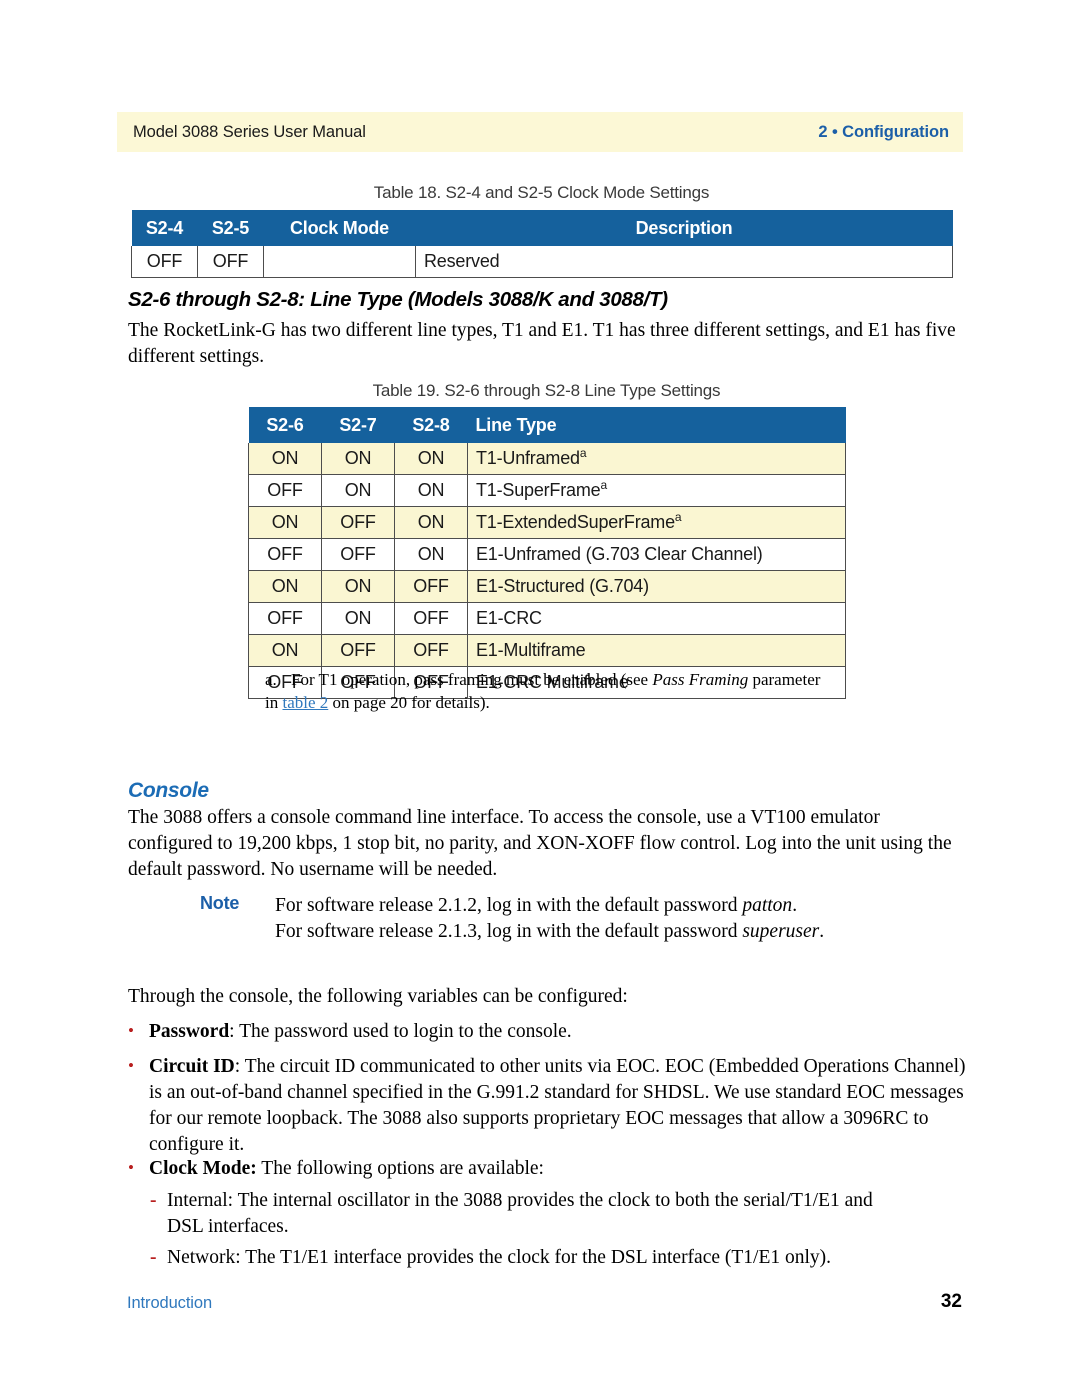 This screenshot has width=1080, height=1397. What do you see at coordinates (547, 618) in the screenshot?
I see `table-row: OFF ON OFF E1-CRC` at bounding box center [547, 618].